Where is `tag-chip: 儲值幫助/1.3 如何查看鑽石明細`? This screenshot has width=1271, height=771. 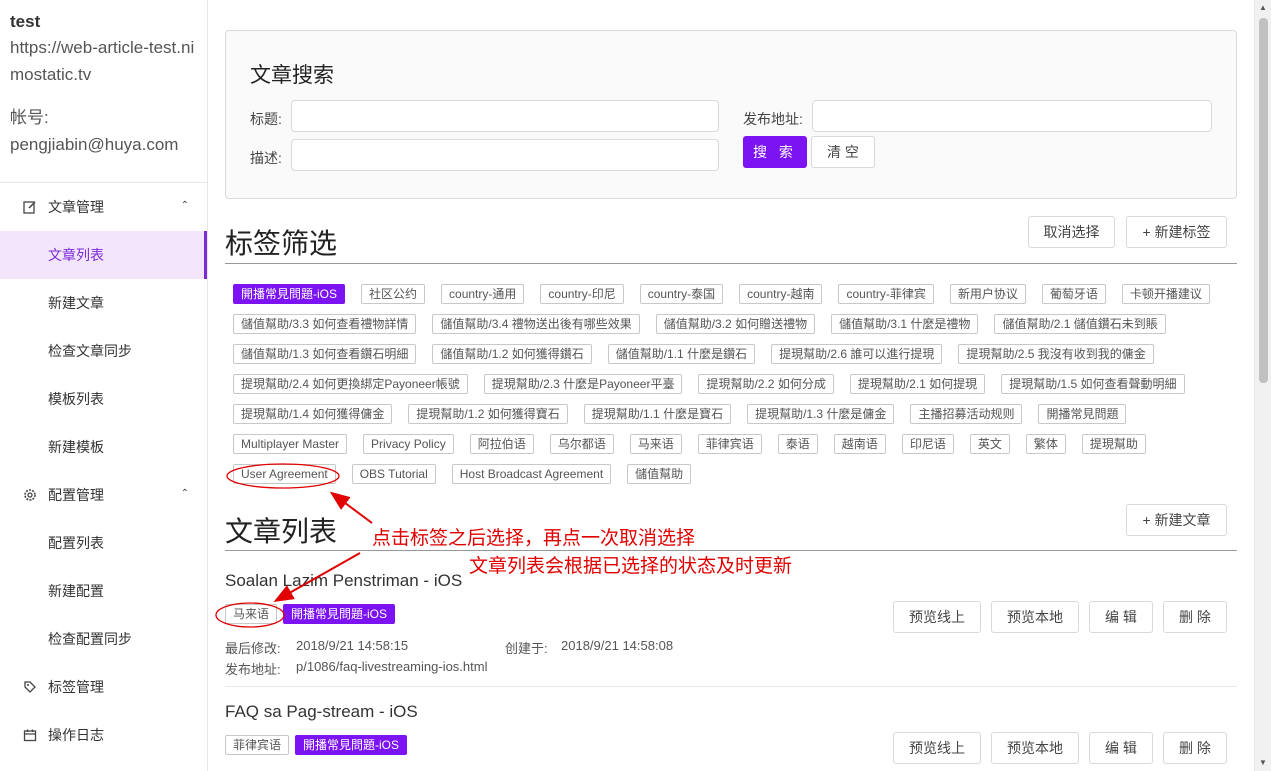 tag-chip: 儲值幫助/1.3 如何查看鑽石明細 is located at coordinates (325, 354).